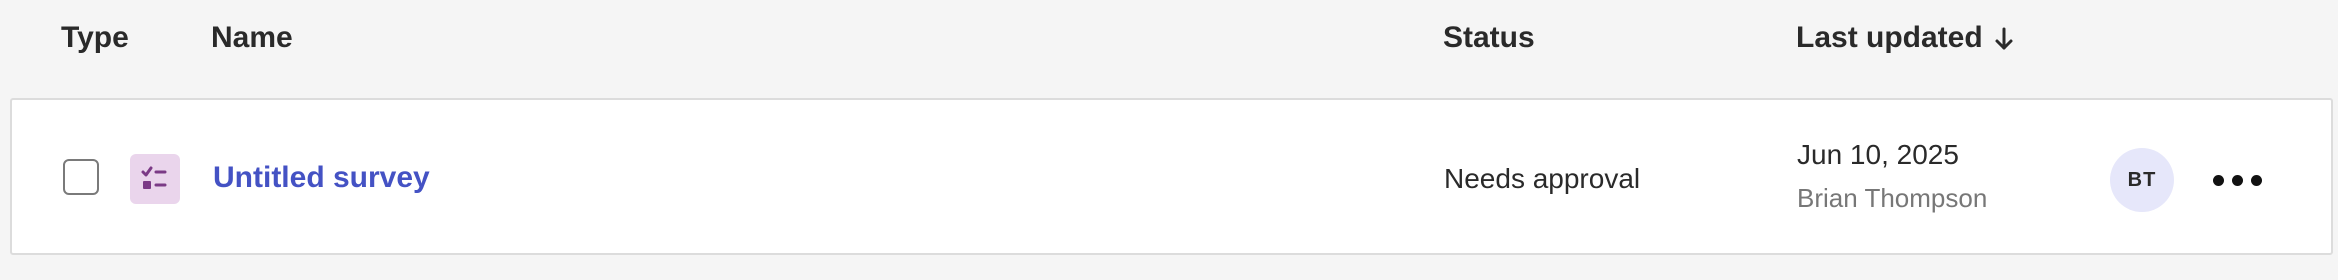 This screenshot has width=2338, height=280. What do you see at coordinates (155, 179) in the screenshot?
I see `survey-checklist-icon` at bounding box center [155, 179].